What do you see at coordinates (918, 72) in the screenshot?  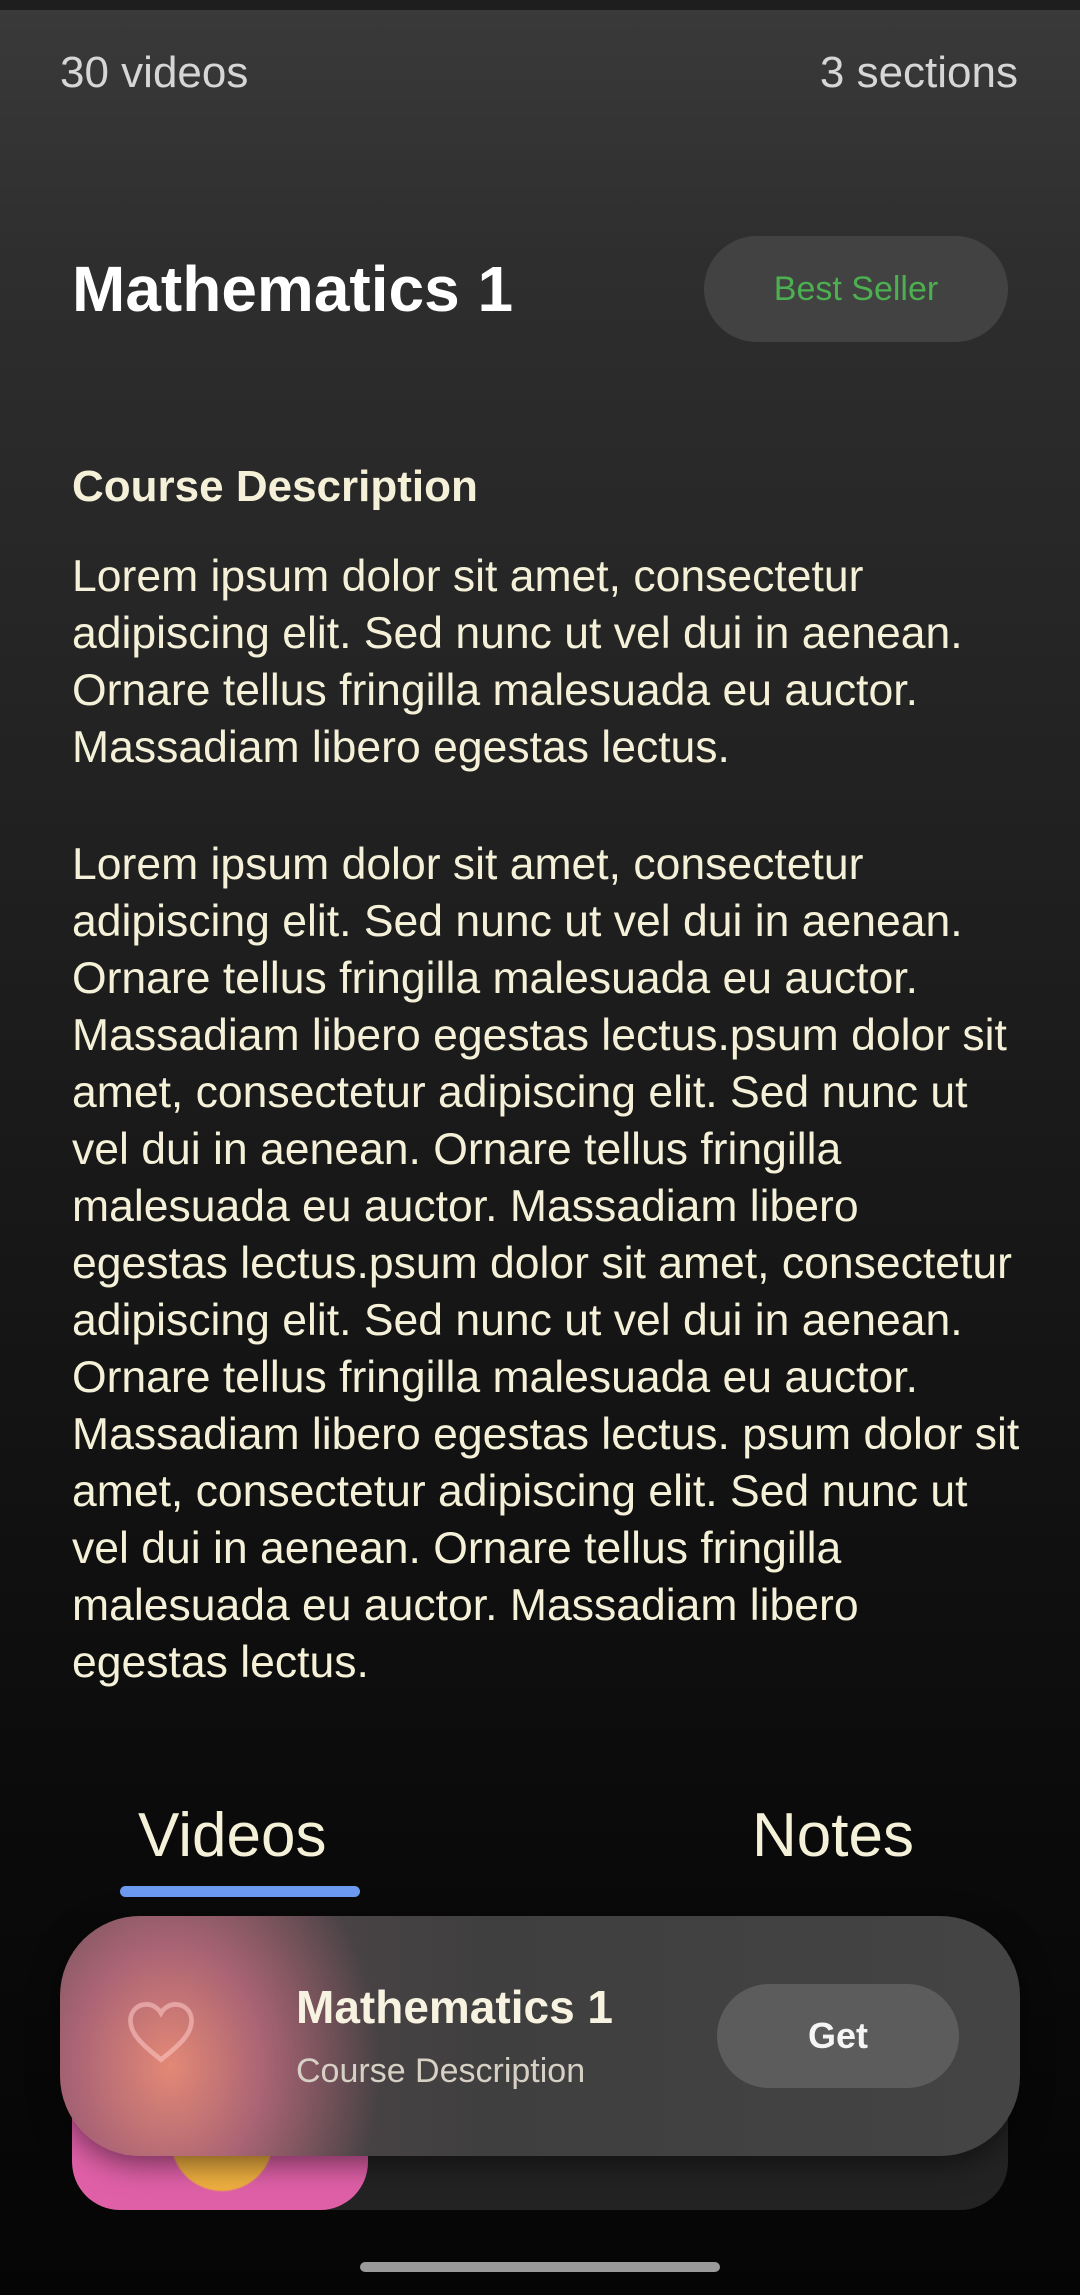 I see `section-count: 3 sections` at bounding box center [918, 72].